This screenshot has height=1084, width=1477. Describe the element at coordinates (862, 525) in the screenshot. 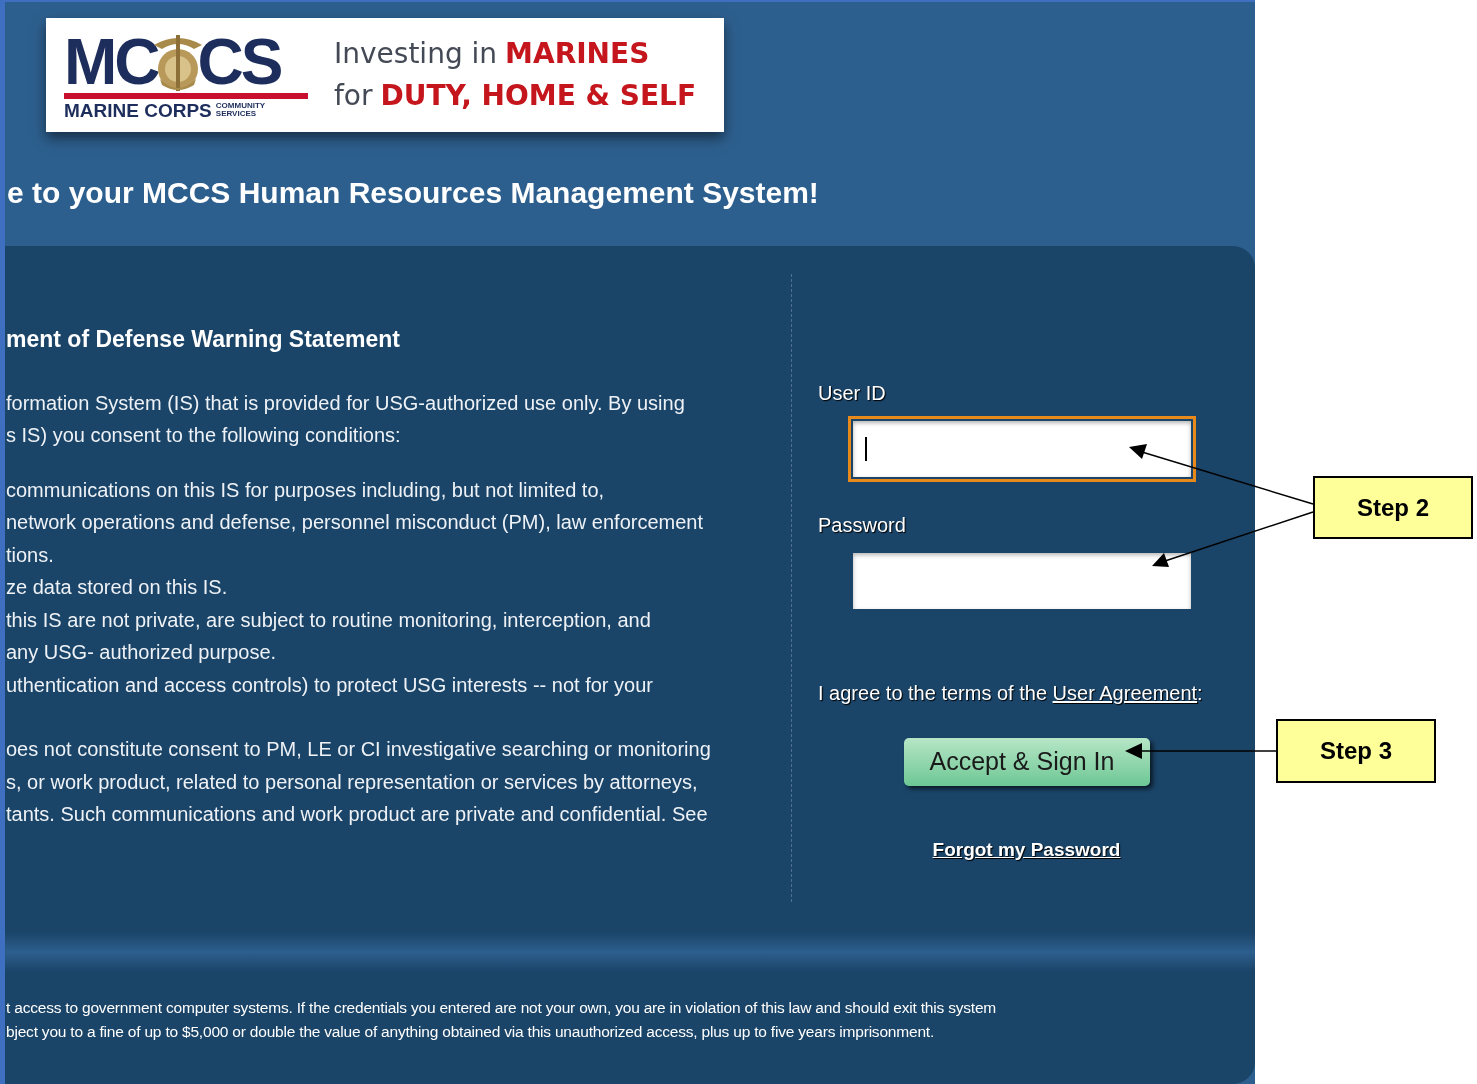

I see `password-label: Password` at that location.